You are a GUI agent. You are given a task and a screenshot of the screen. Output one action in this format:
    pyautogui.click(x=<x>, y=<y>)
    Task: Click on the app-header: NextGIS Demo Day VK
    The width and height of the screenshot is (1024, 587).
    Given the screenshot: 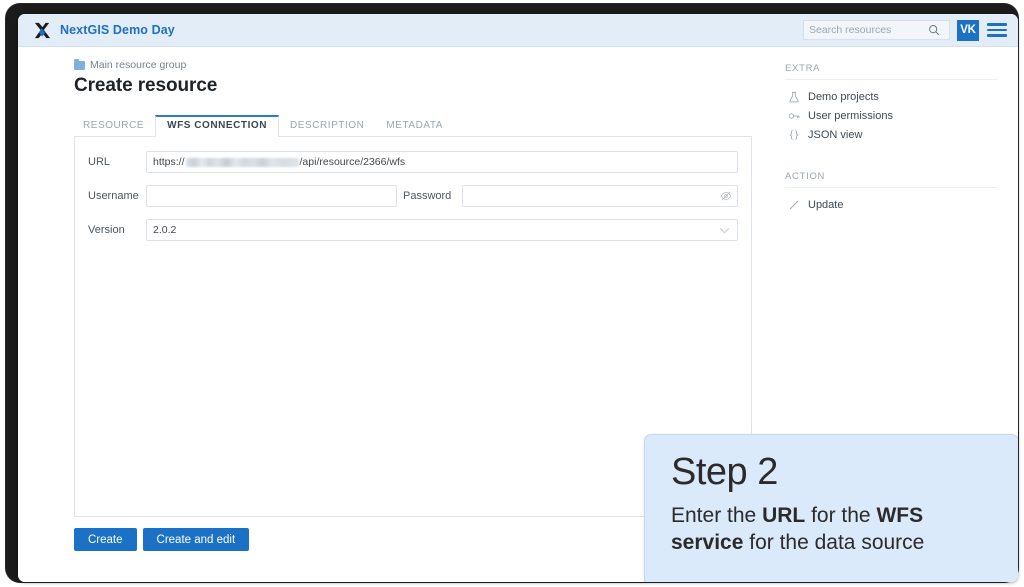 What is the action you would take?
    pyautogui.click(x=518, y=30)
    